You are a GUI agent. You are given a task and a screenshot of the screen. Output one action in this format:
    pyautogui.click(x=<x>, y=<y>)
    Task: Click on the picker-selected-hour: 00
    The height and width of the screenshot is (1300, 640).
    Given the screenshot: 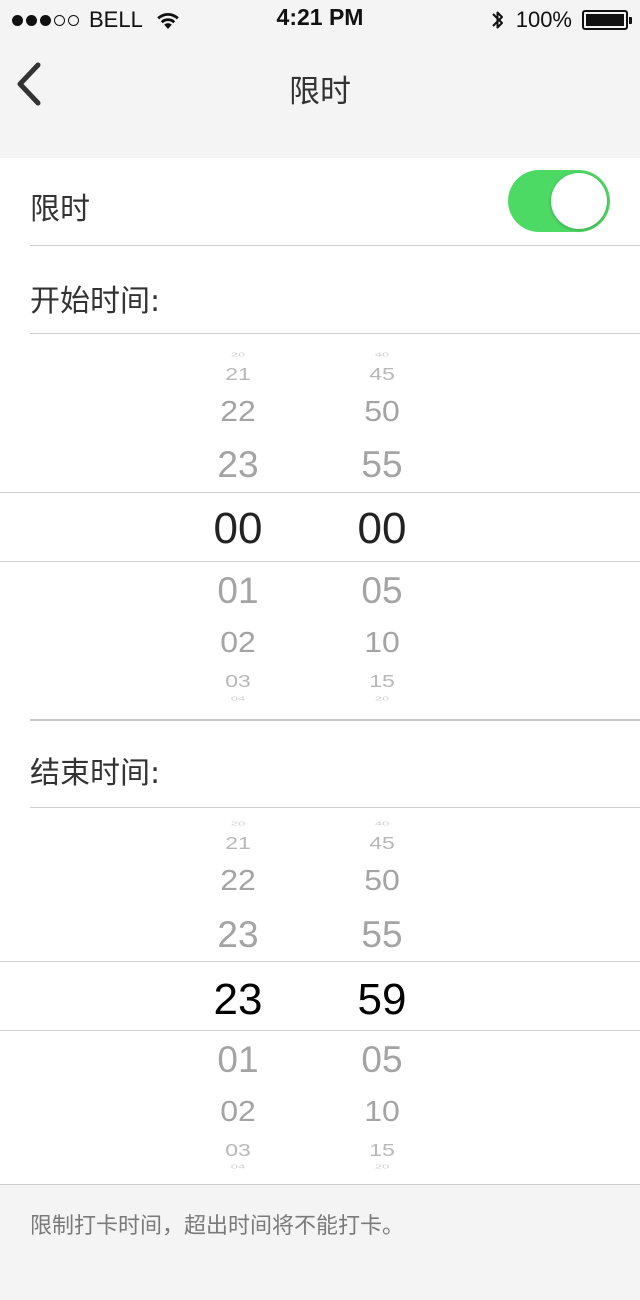 What is the action you would take?
    pyautogui.click(x=238, y=529)
    